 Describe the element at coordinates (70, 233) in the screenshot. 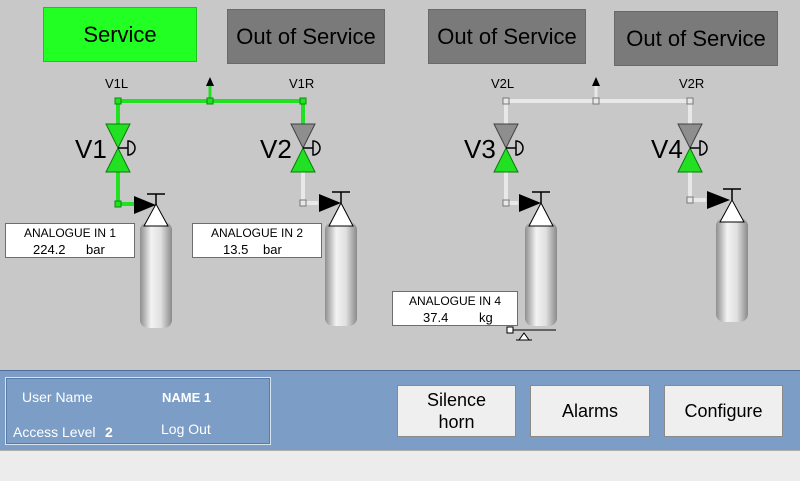

I see `analogue-in-1-title: ANALOGUE IN 1` at that location.